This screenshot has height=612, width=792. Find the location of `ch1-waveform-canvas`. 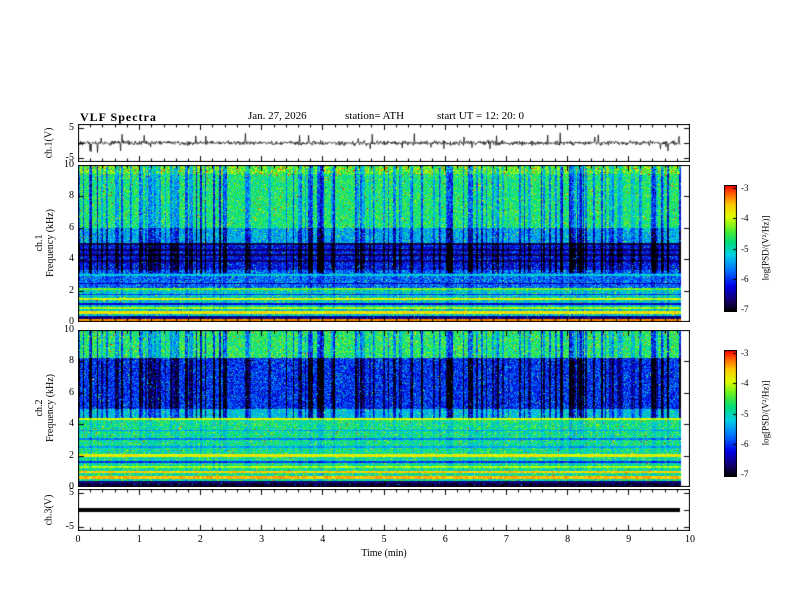

ch1-waveform-canvas is located at coordinates (384, 143).